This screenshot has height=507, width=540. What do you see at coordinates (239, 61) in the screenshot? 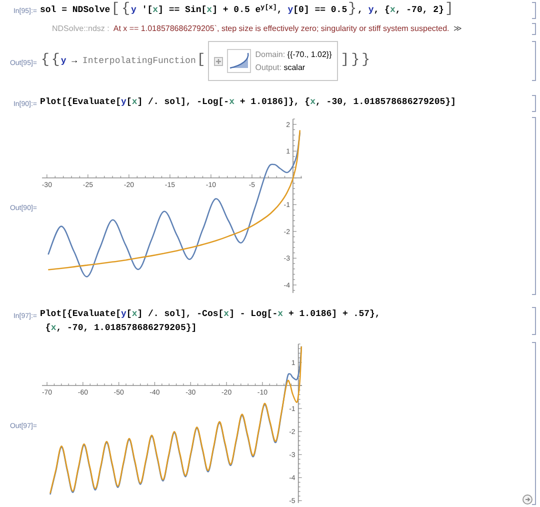
I see `thumbnail-icon` at bounding box center [239, 61].